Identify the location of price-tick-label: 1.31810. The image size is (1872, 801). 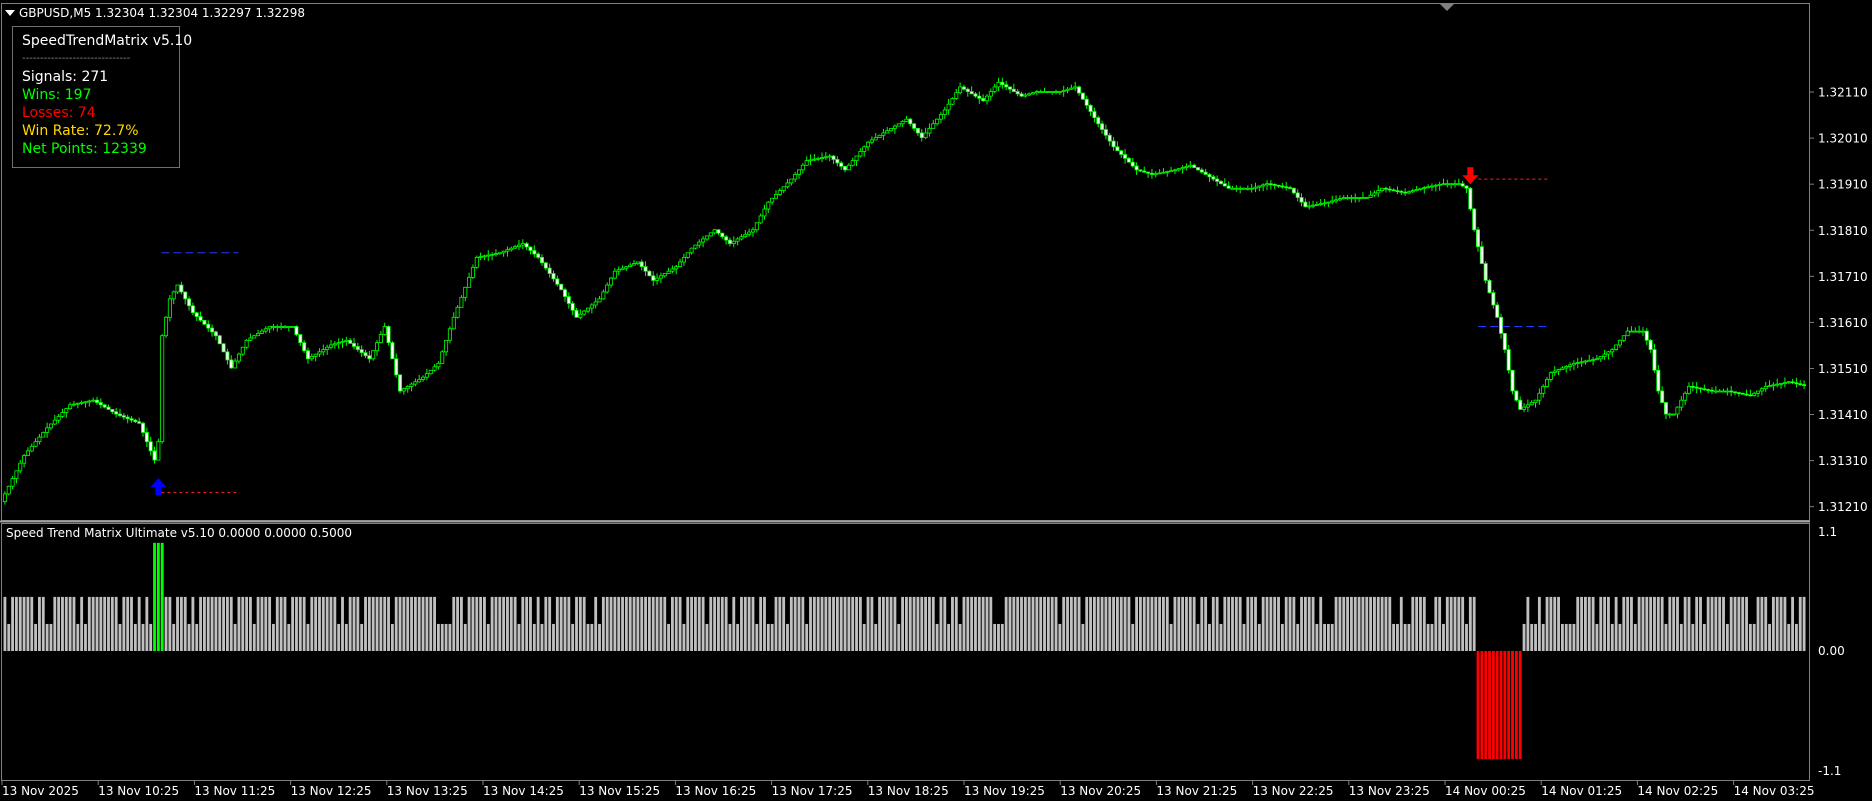
(1843, 231).